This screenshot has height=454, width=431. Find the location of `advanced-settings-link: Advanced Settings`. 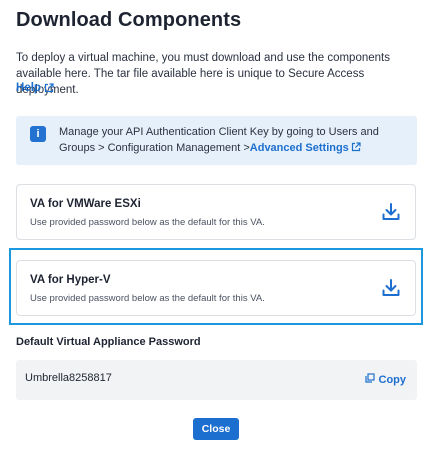

advanced-settings-link: Advanced Settings is located at coordinates (305, 148).